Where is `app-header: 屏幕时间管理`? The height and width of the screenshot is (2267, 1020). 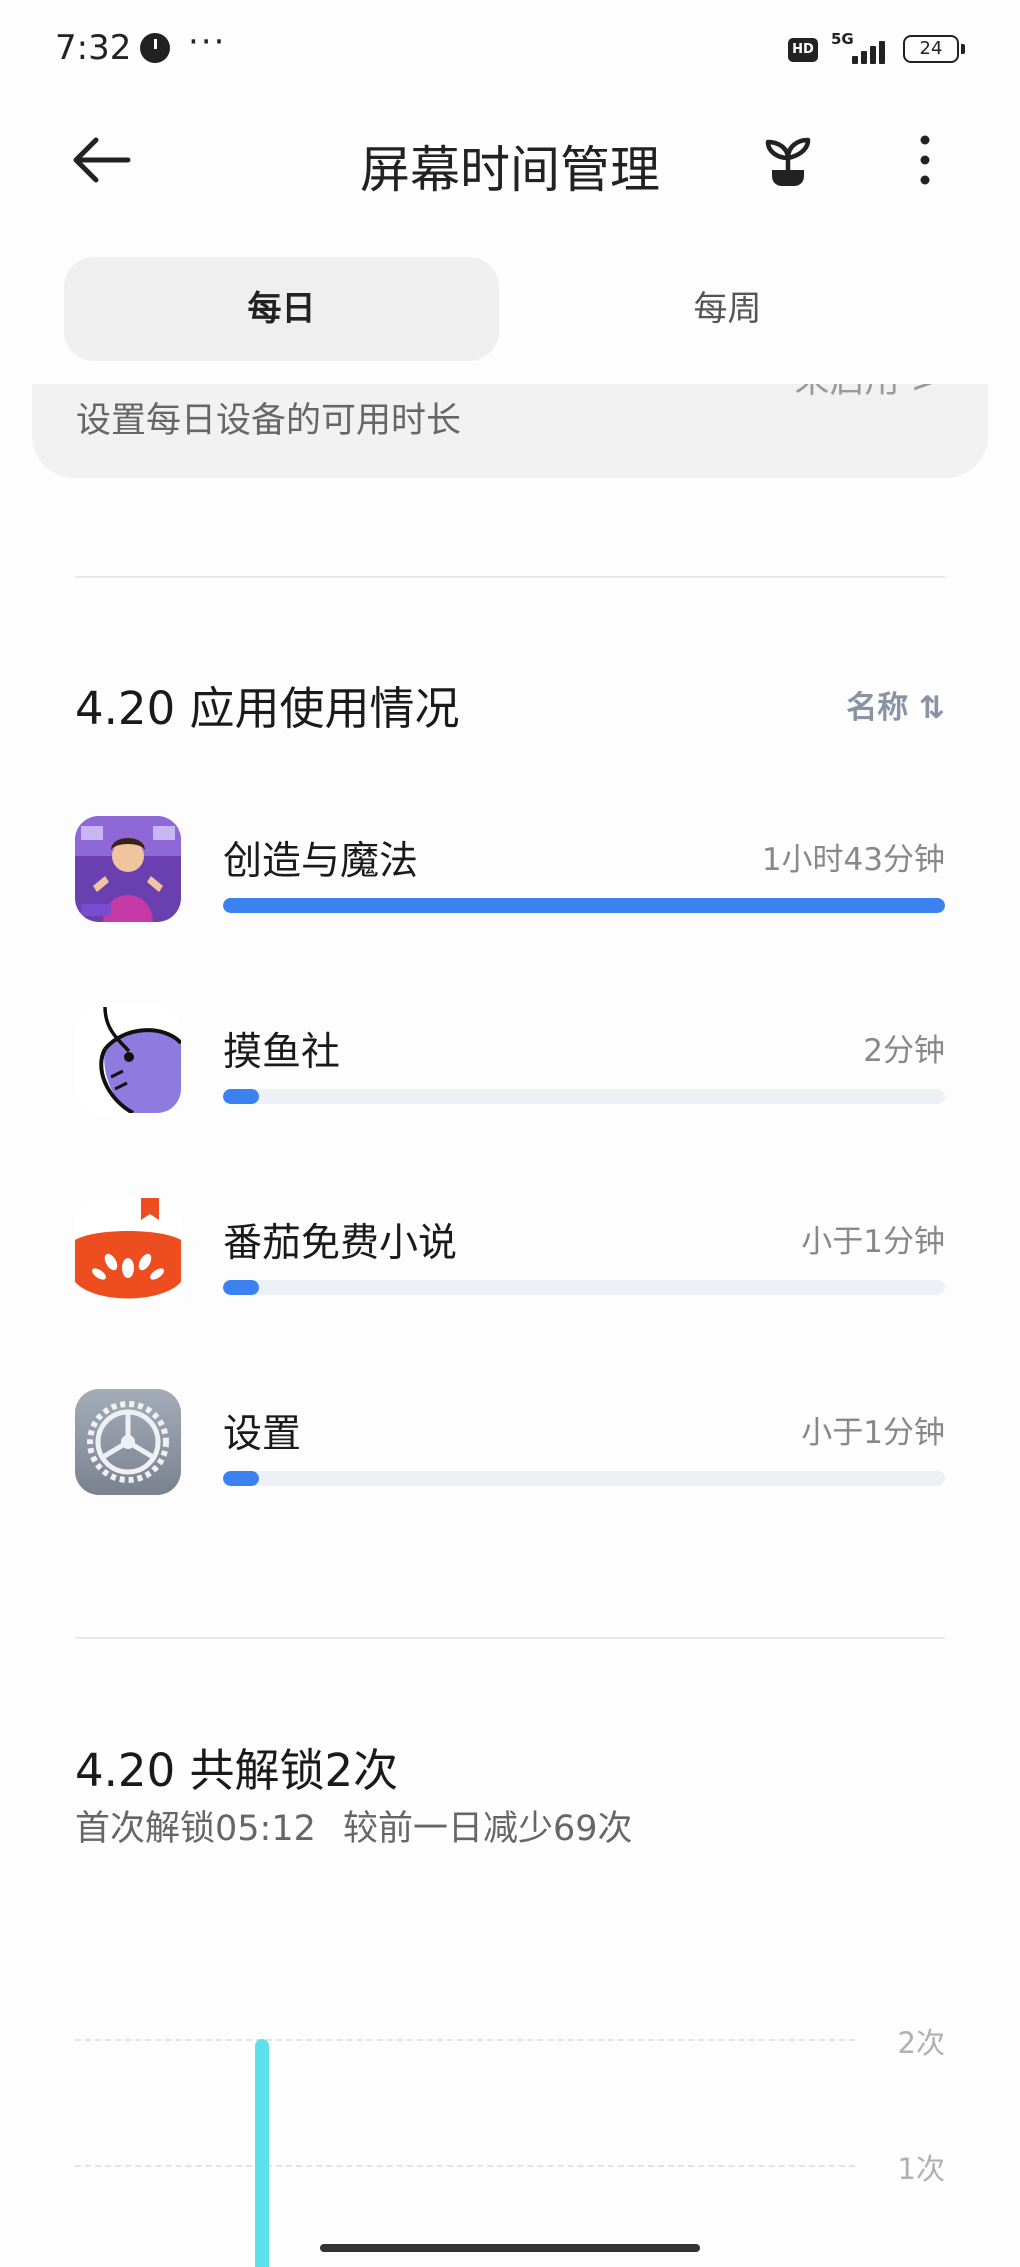 app-header: 屏幕时间管理 is located at coordinates (510, 160).